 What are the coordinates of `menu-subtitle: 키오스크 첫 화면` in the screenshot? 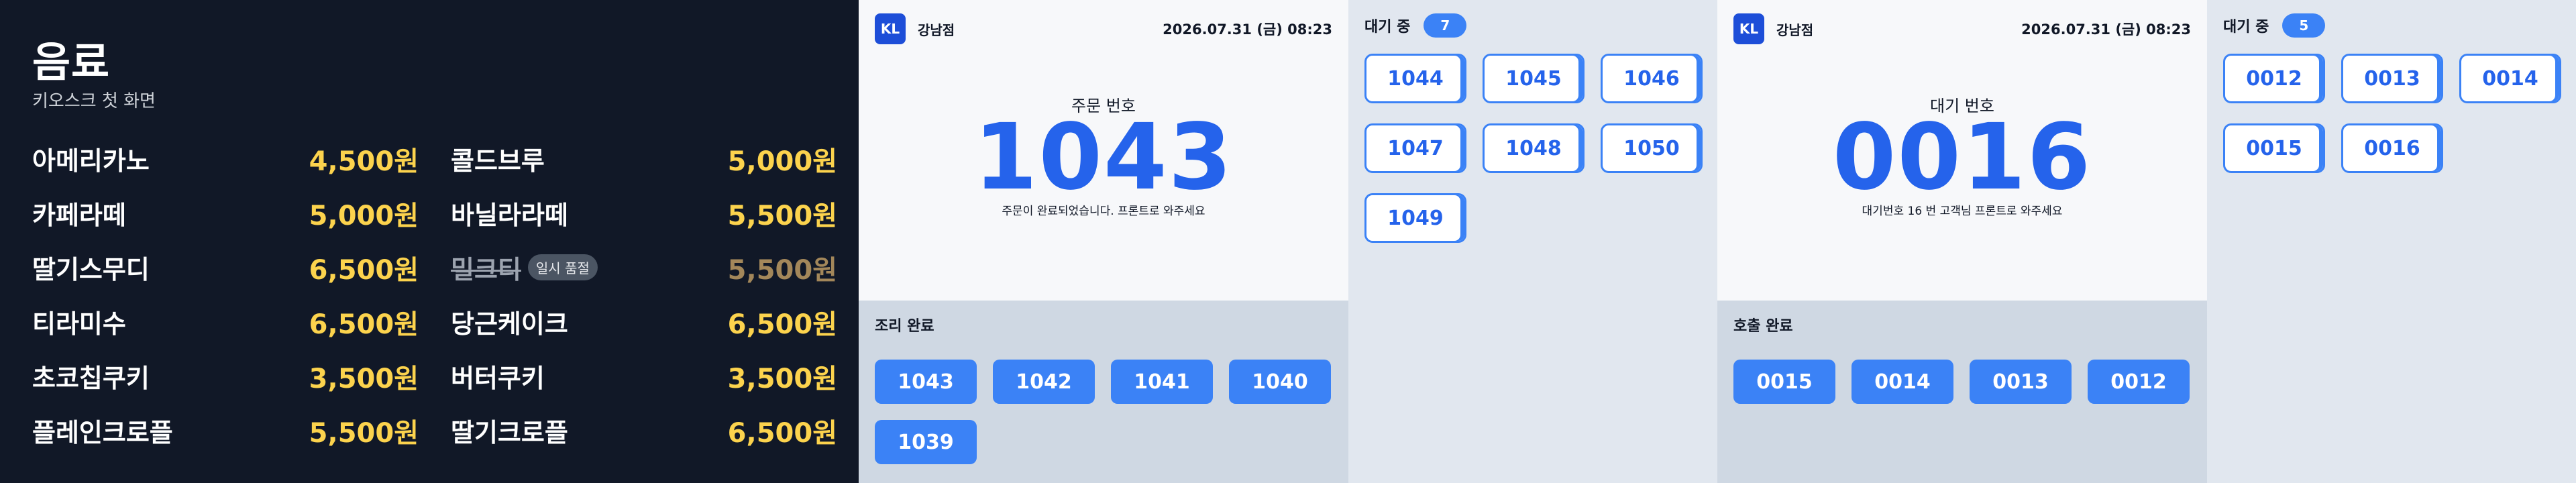 It's located at (94, 101).